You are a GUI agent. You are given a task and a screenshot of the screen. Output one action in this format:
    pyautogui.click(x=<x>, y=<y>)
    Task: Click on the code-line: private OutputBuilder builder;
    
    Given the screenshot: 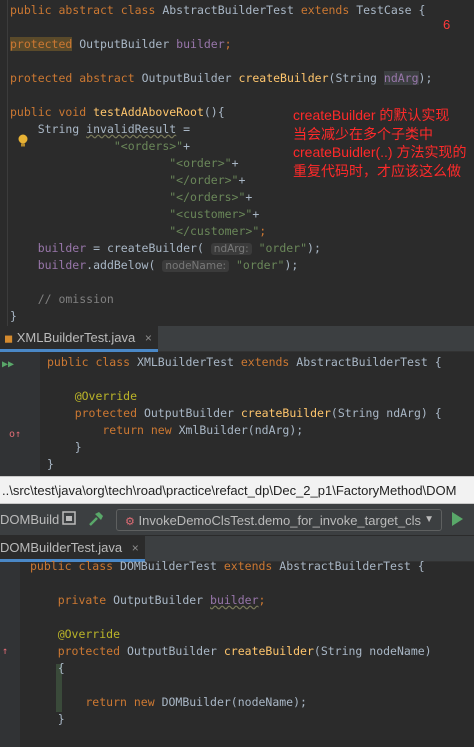 What is the action you would take?
    pyautogui.click(x=148, y=600)
    